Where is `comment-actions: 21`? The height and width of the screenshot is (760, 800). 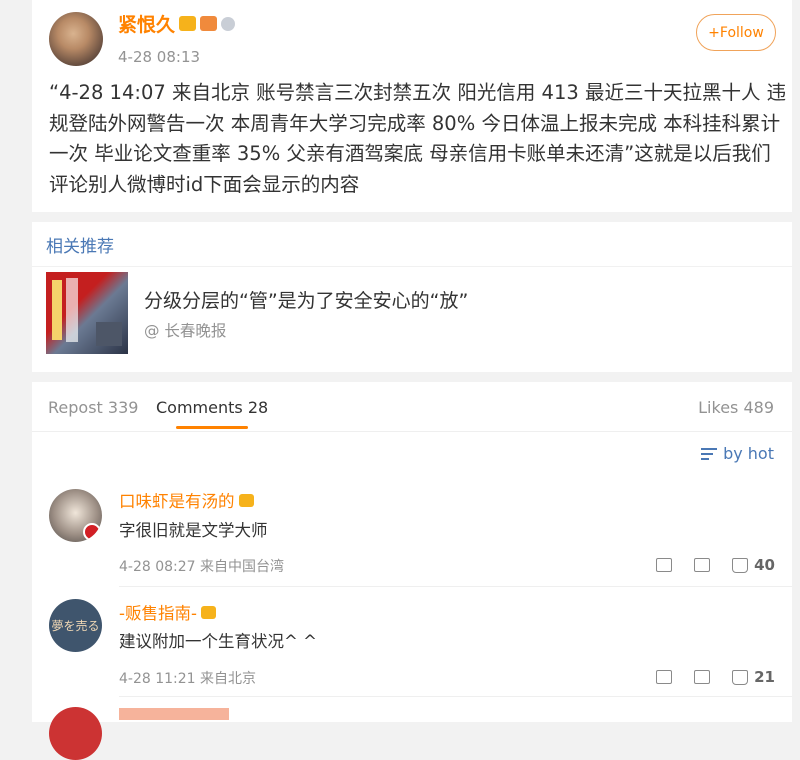 comment-actions: 21 is located at coordinates (715, 677).